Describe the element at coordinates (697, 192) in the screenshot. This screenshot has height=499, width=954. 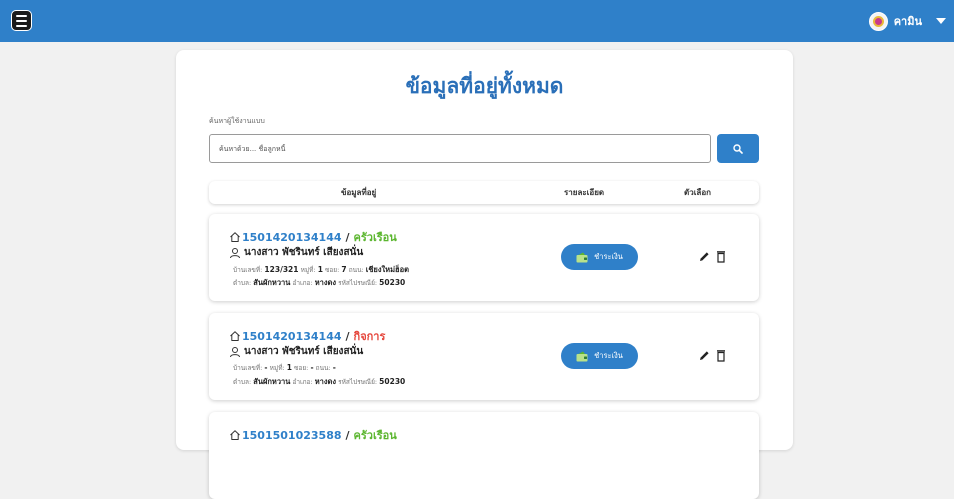
I see `column-header-options: ตัวเลือก` at that location.